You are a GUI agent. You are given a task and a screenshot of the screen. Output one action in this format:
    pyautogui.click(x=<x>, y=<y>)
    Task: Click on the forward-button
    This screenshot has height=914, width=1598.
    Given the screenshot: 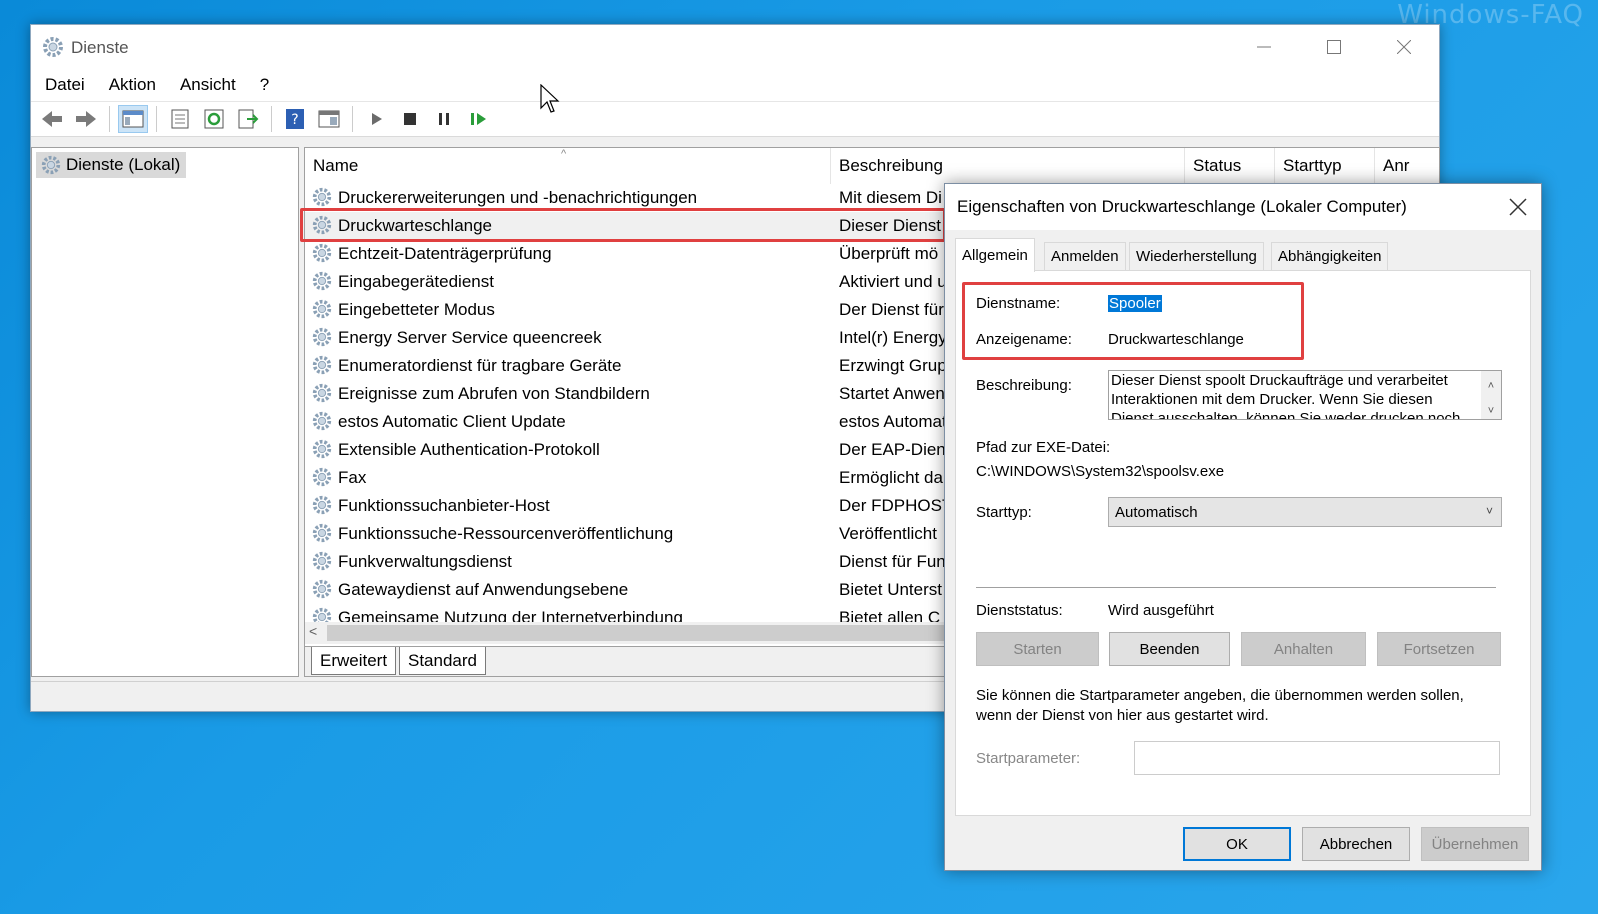 What is the action you would take?
    pyautogui.click(x=86, y=119)
    